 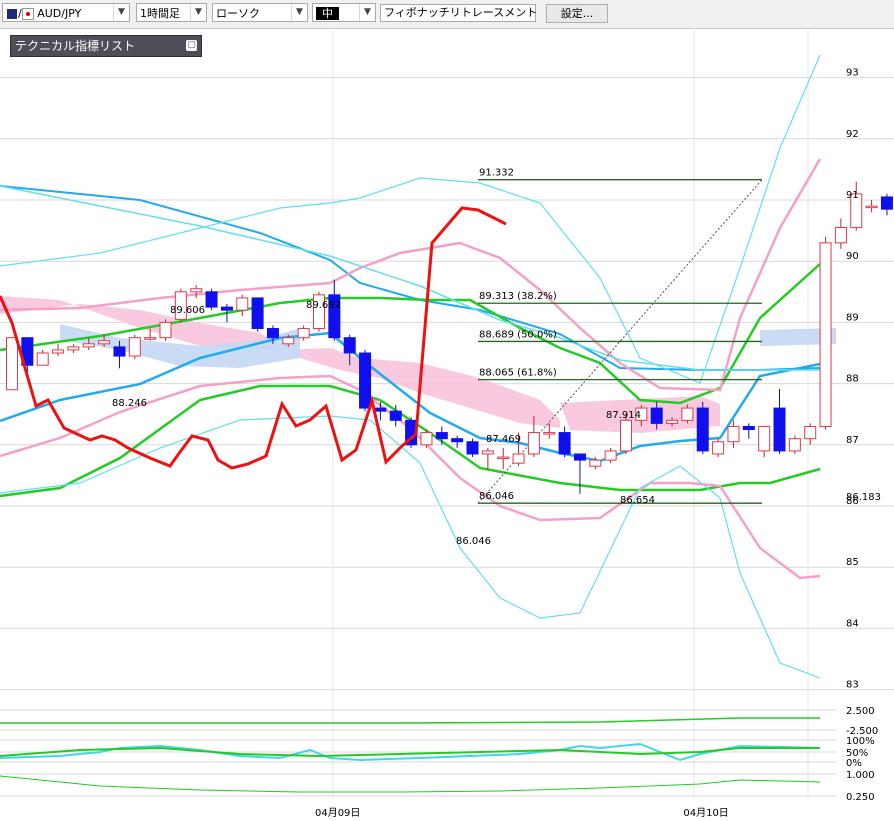 What do you see at coordinates (191, 45) in the screenshot?
I see `minimize-icon: ▢` at bounding box center [191, 45].